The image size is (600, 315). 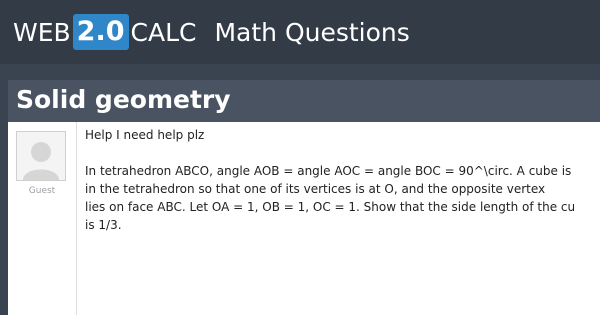 I want to click on question-intro: Help I need help plz, so click(x=145, y=135).